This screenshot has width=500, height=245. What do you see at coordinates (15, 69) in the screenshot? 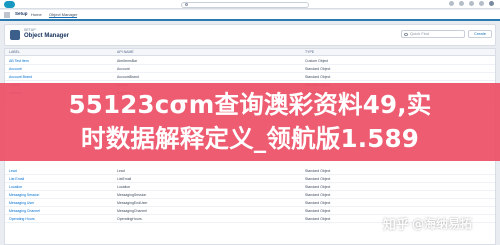
I see `object-label-link: Account` at bounding box center [15, 69].